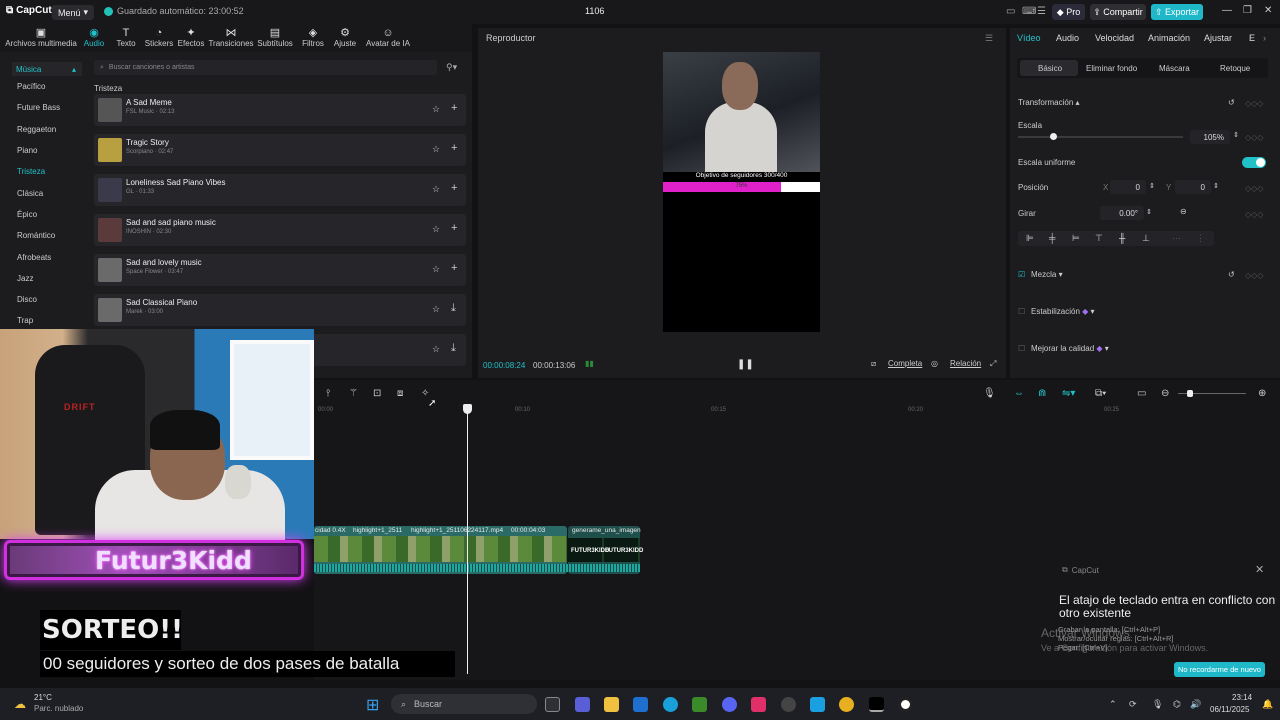 This screenshot has height=720, width=1280. Describe the element at coordinates (1264, 38) in the screenshot. I see `chevron-right-icon: ›` at that location.